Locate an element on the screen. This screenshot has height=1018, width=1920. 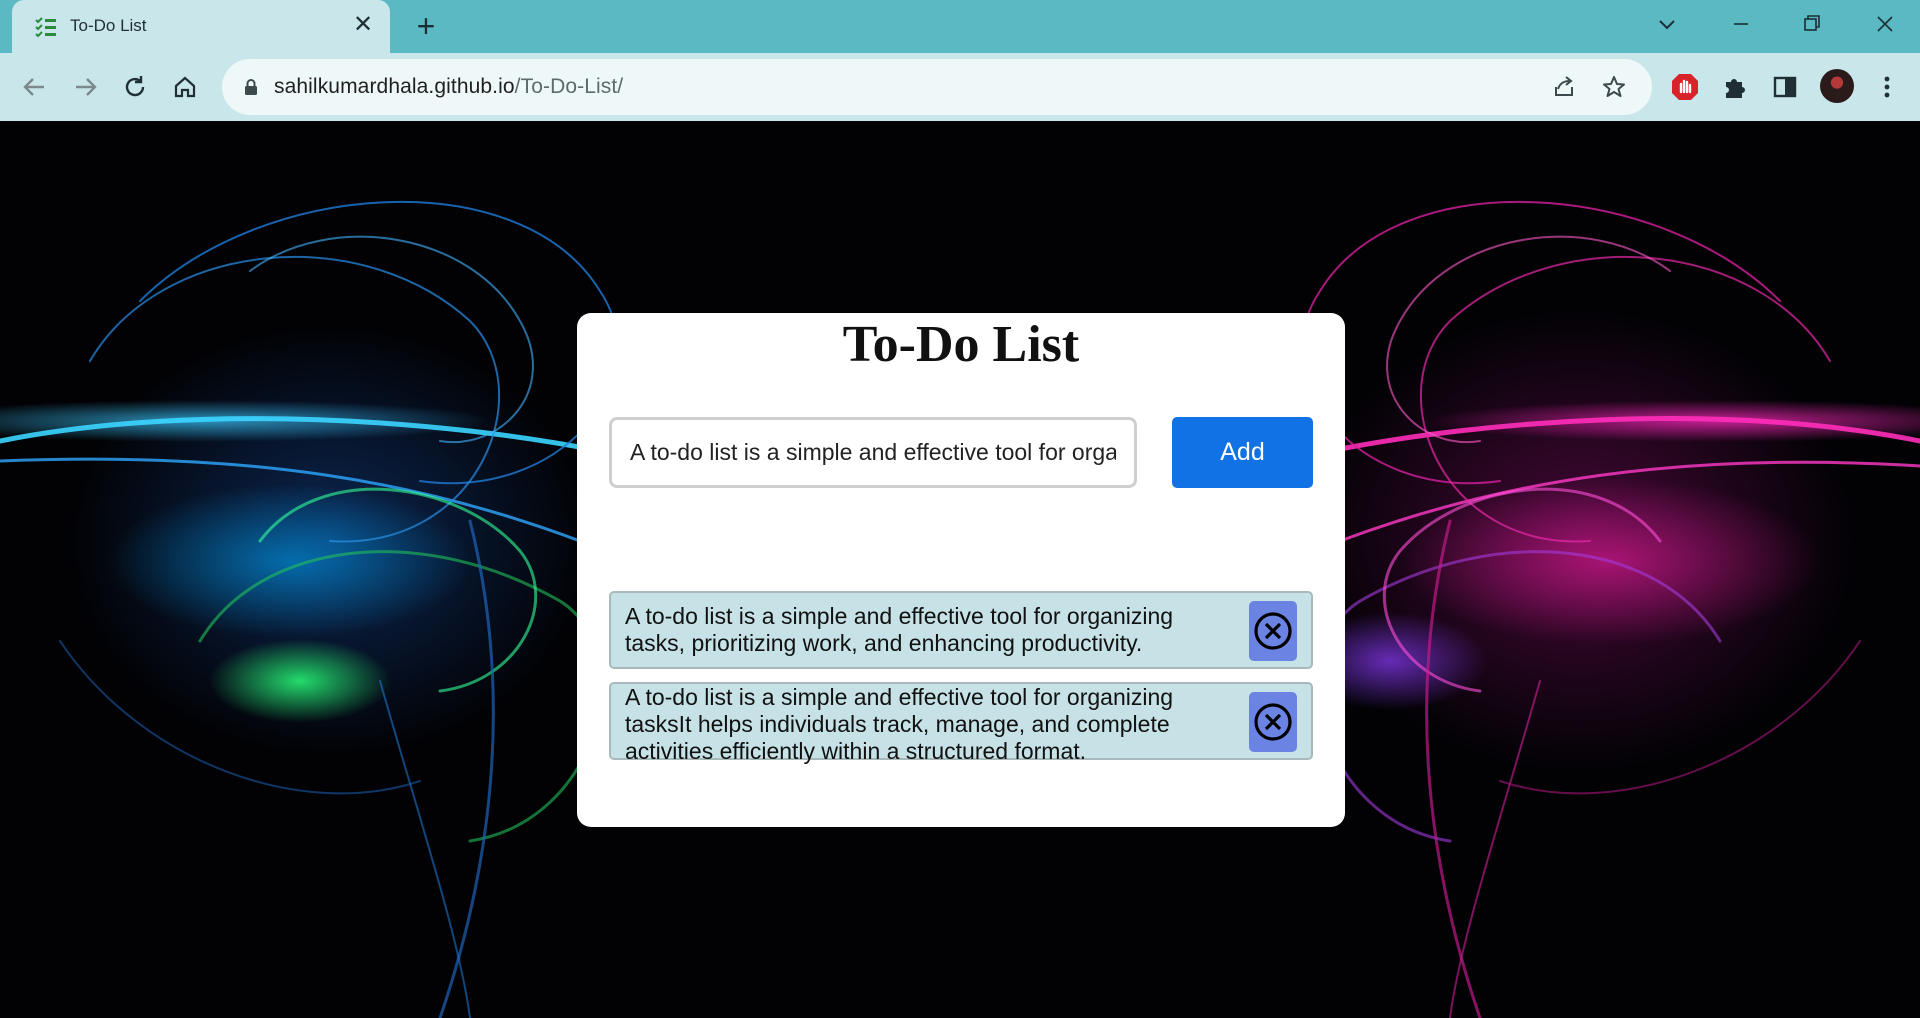
address-bar: sahilkumardhala.github.io/To-Do-List/ is located at coordinates (937, 87).